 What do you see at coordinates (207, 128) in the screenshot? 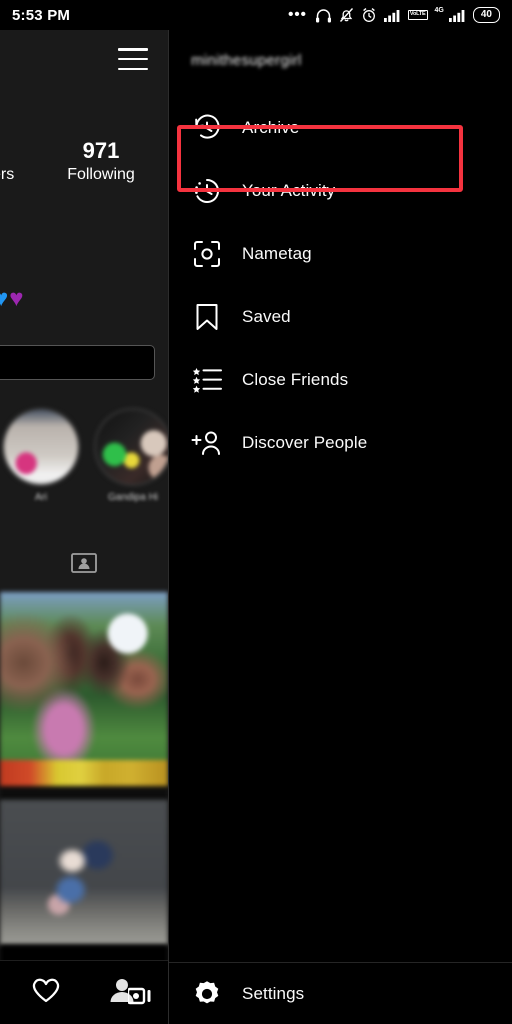
I see `archive-clock-icon` at bounding box center [207, 128].